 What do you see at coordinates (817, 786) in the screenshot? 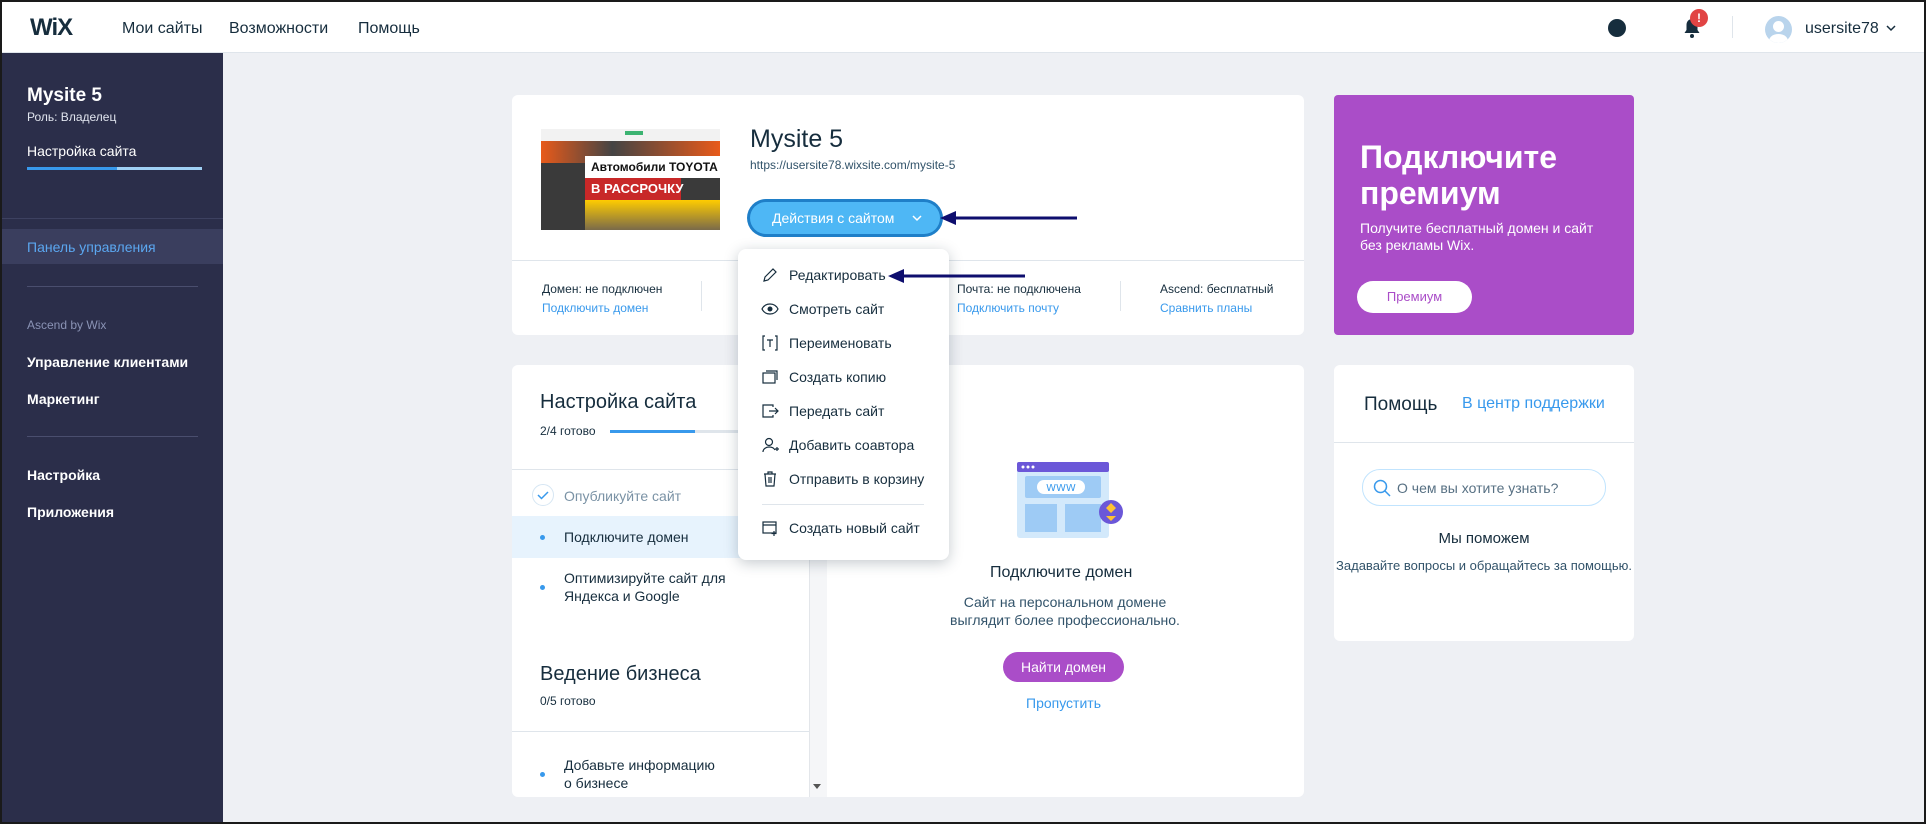
I see `scroll-down-icon` at bounding box center [817, 786].